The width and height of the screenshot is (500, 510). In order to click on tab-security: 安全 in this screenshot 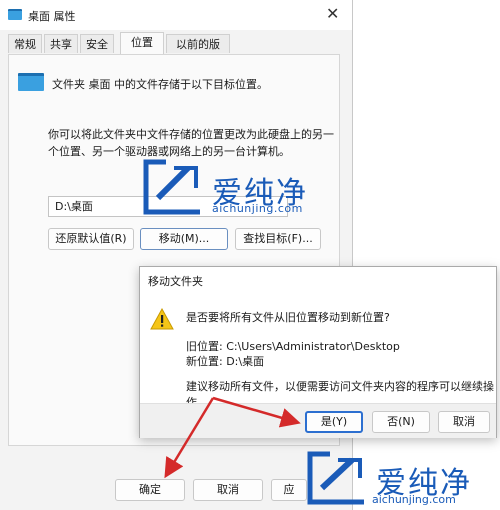, I will do `click(97, 43)`.